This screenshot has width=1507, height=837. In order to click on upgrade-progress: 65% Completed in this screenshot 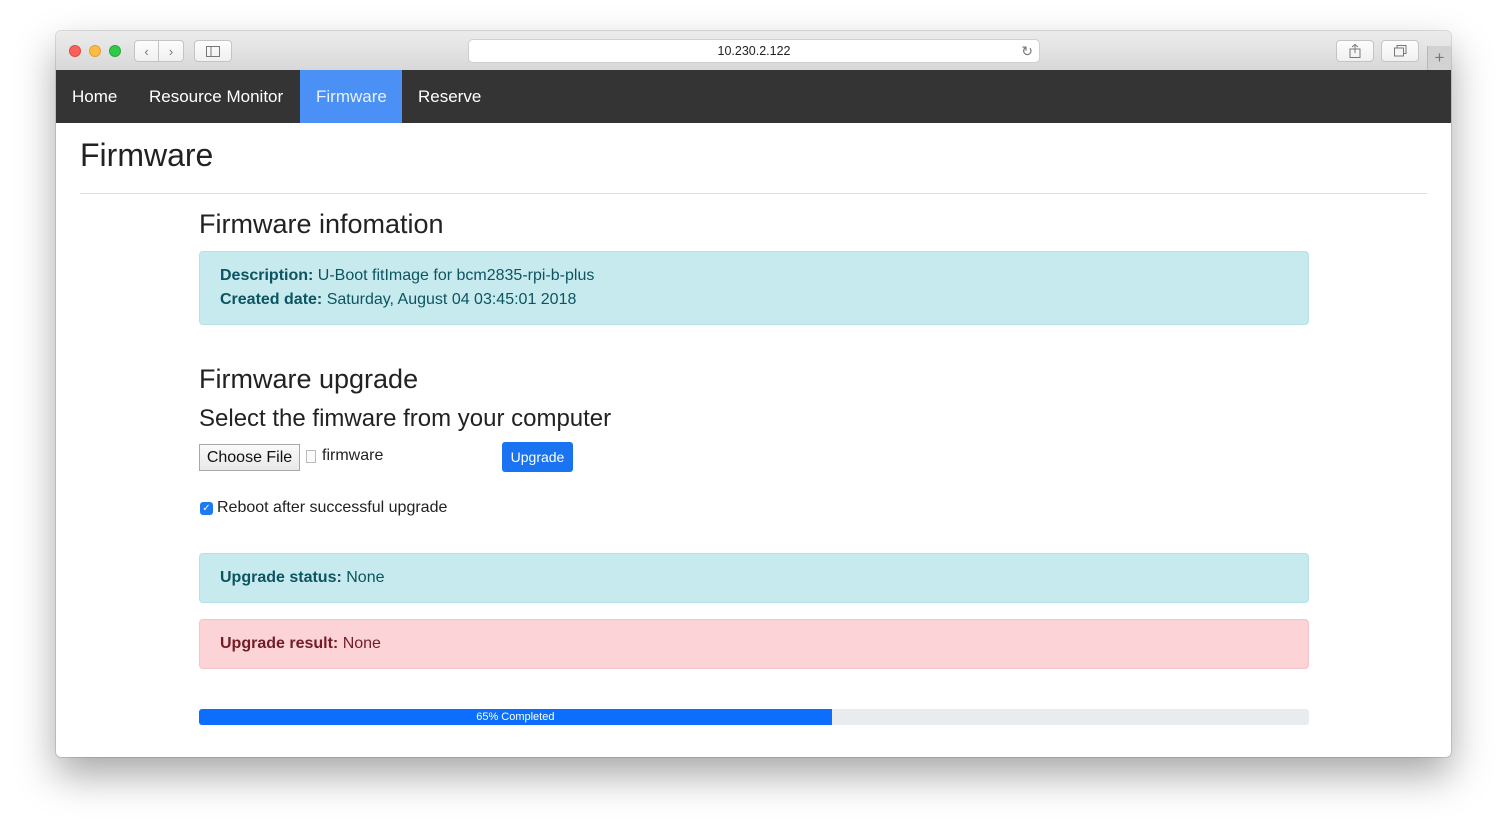, I will do `click(754, 717)`.